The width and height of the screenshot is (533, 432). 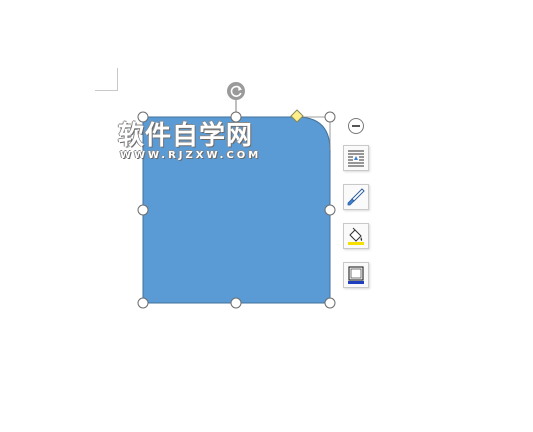 What do you see at coordinates (330, 117) in the screenshot?
I see `resize-handle-top-right` at bounding box center [330, 117].